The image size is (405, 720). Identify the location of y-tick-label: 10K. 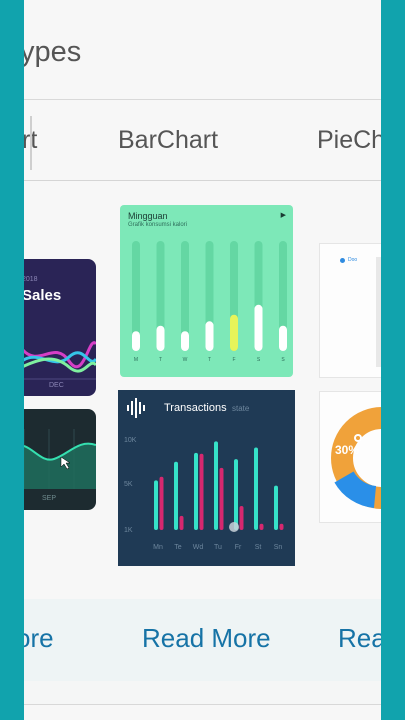
(130, 440).